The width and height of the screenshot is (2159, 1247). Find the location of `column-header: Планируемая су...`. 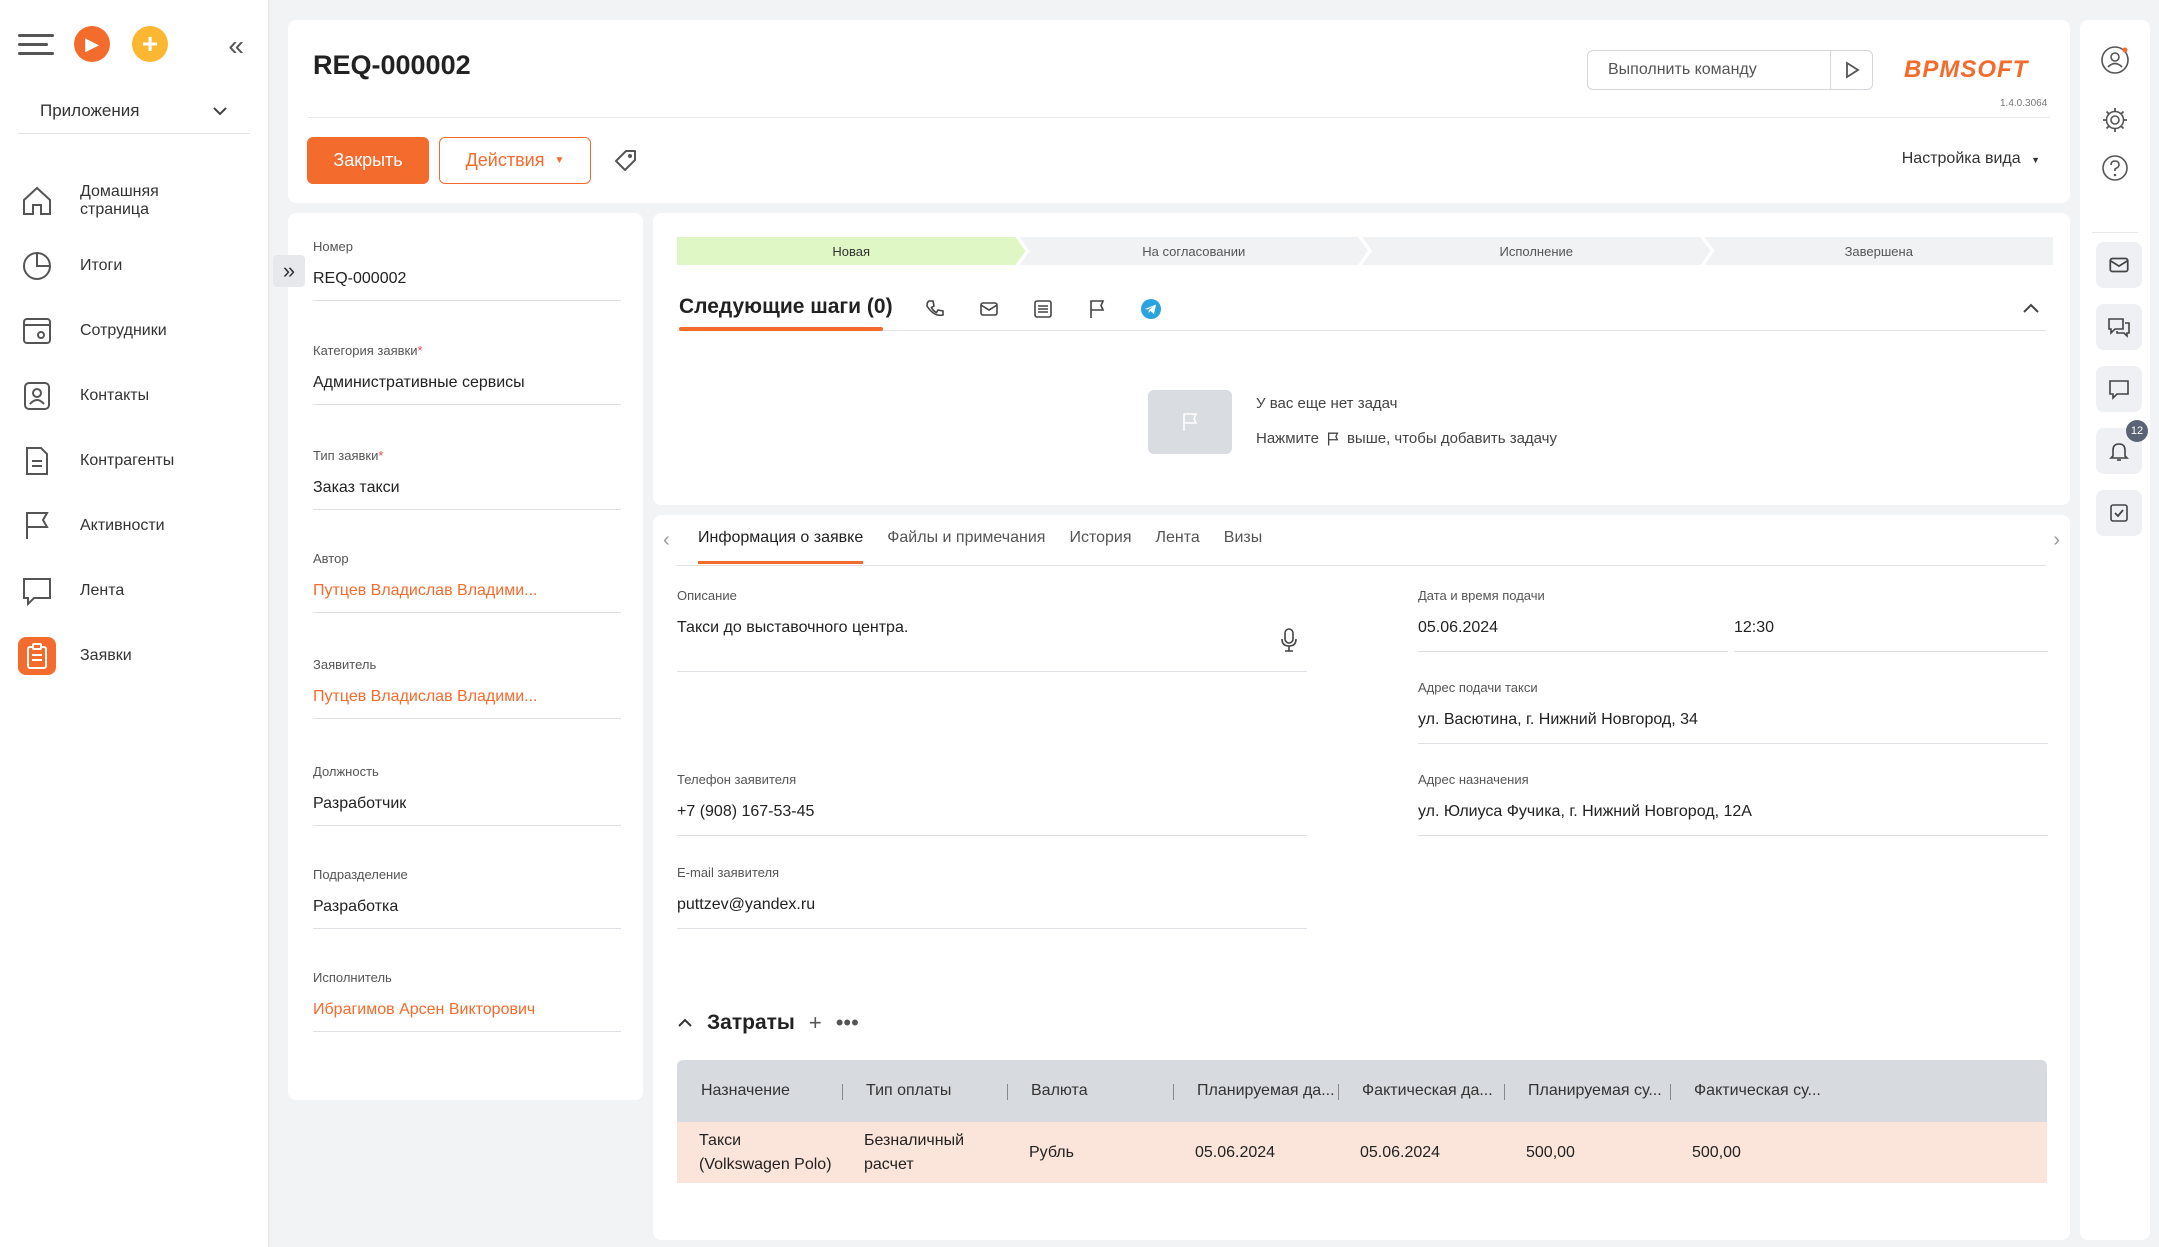

column-header: Планируемая су... is located at coordinates (1587, 1091).